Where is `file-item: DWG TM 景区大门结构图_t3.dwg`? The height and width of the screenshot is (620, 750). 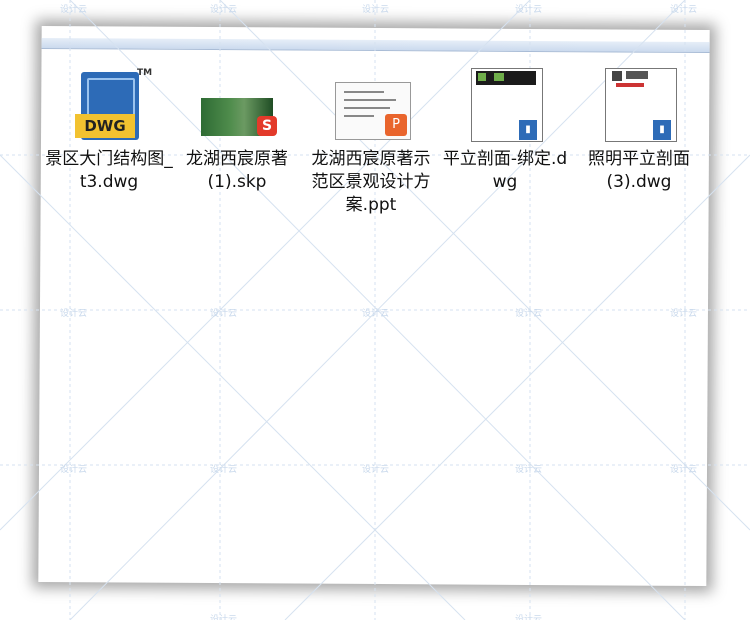
file-item: DWG TM 景区大门结构图_t3.dwg is located at coordinates (109, 131).